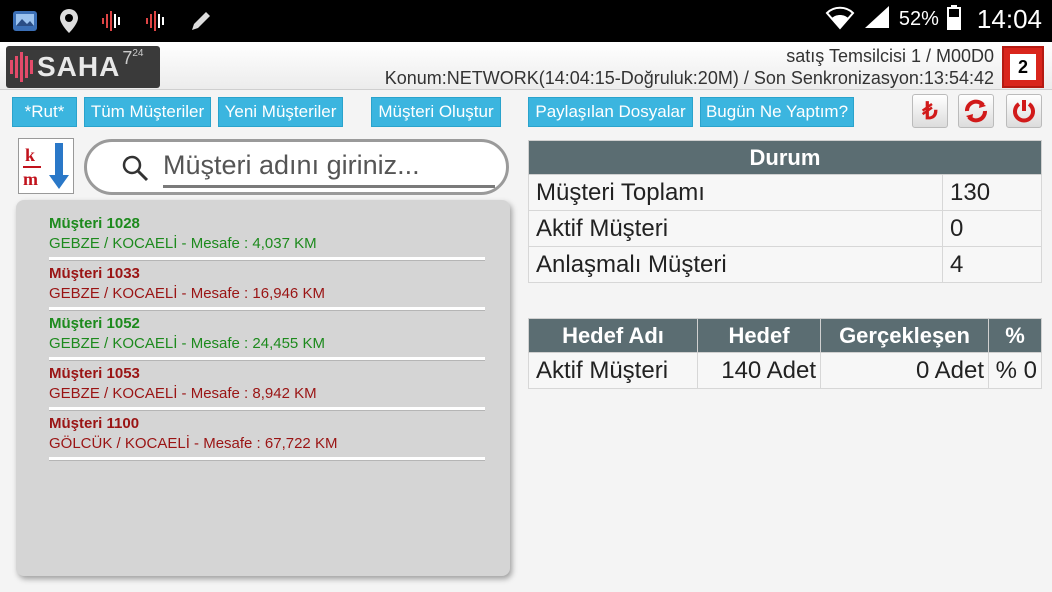 Image resolution: width=1052 pixels, height=592 pixels. I want to click on status-table-title: Durum, so click(785, 157).